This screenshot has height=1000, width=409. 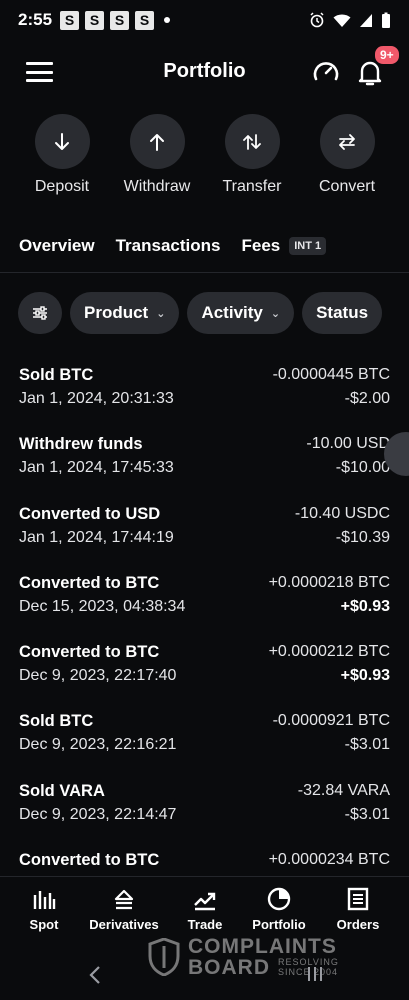 What do you see at coordinates (116, 312) in the screenshot?
I see `product-filter-label: Product` at bounding box center [116, 312].